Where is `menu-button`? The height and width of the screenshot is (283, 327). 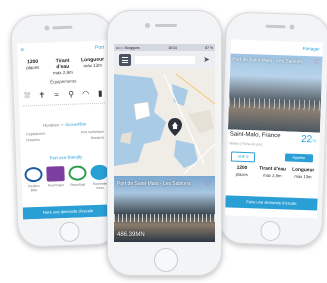 menu-button is located at coordinates (125, 60).